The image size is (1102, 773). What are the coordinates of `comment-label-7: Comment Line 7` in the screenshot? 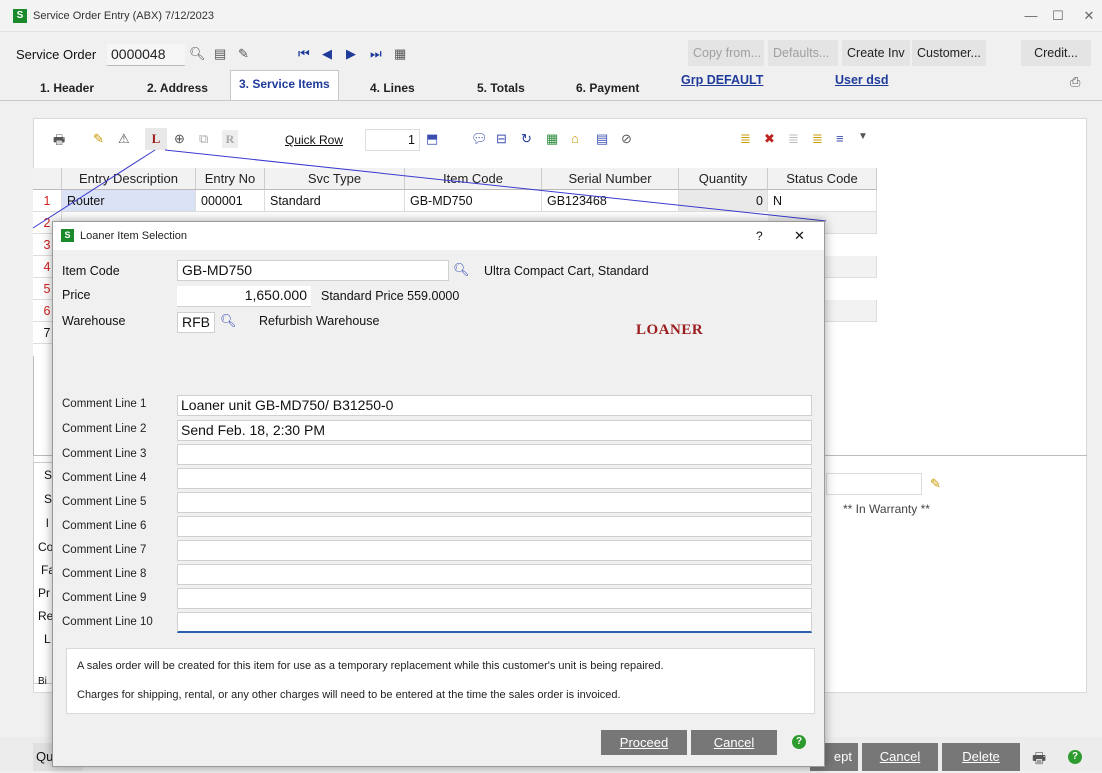 It's located at (104, 550).